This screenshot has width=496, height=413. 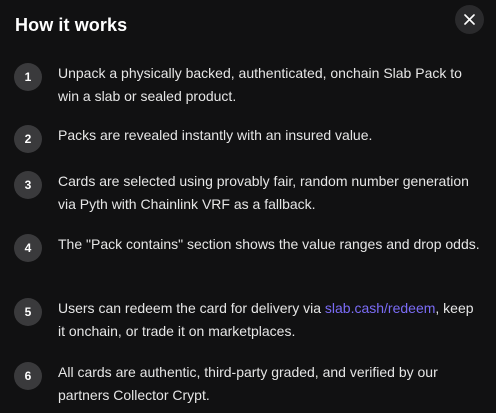 What do you see at coordinates (248, 26) in the screenshot?
I see `modal-header: How it works` at bounding box center [248, 26].